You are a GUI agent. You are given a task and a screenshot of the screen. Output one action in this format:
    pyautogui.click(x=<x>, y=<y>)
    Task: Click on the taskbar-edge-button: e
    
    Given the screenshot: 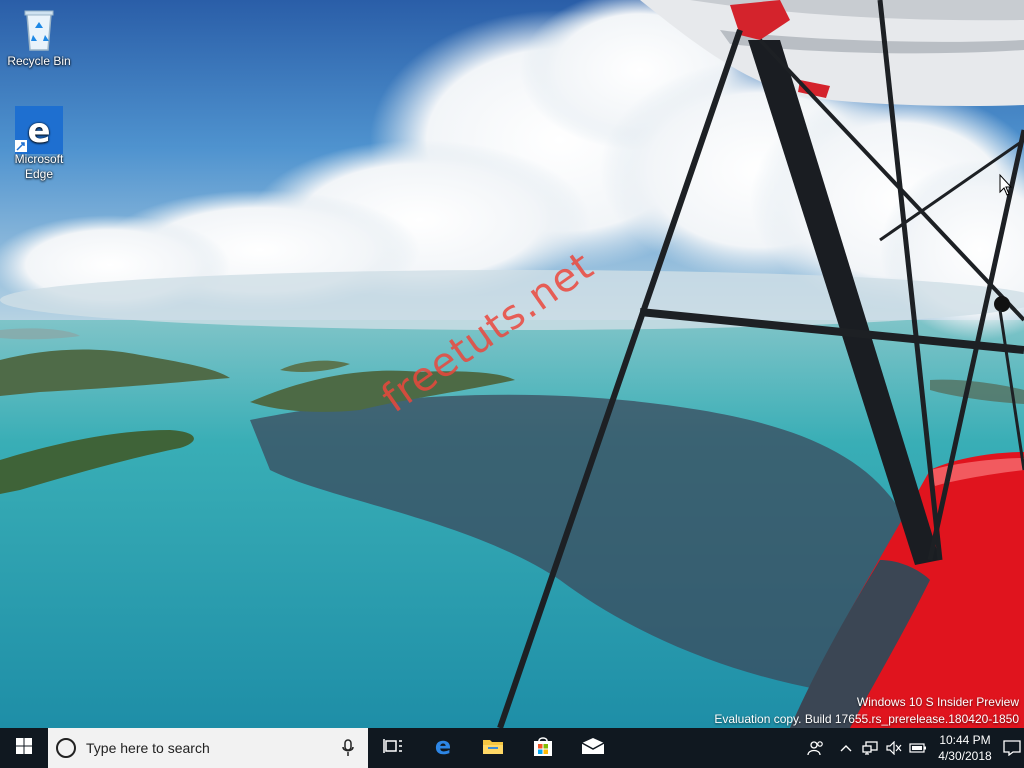 What is the action you would take?
    pyautogui.click(x=443, y=748)
    